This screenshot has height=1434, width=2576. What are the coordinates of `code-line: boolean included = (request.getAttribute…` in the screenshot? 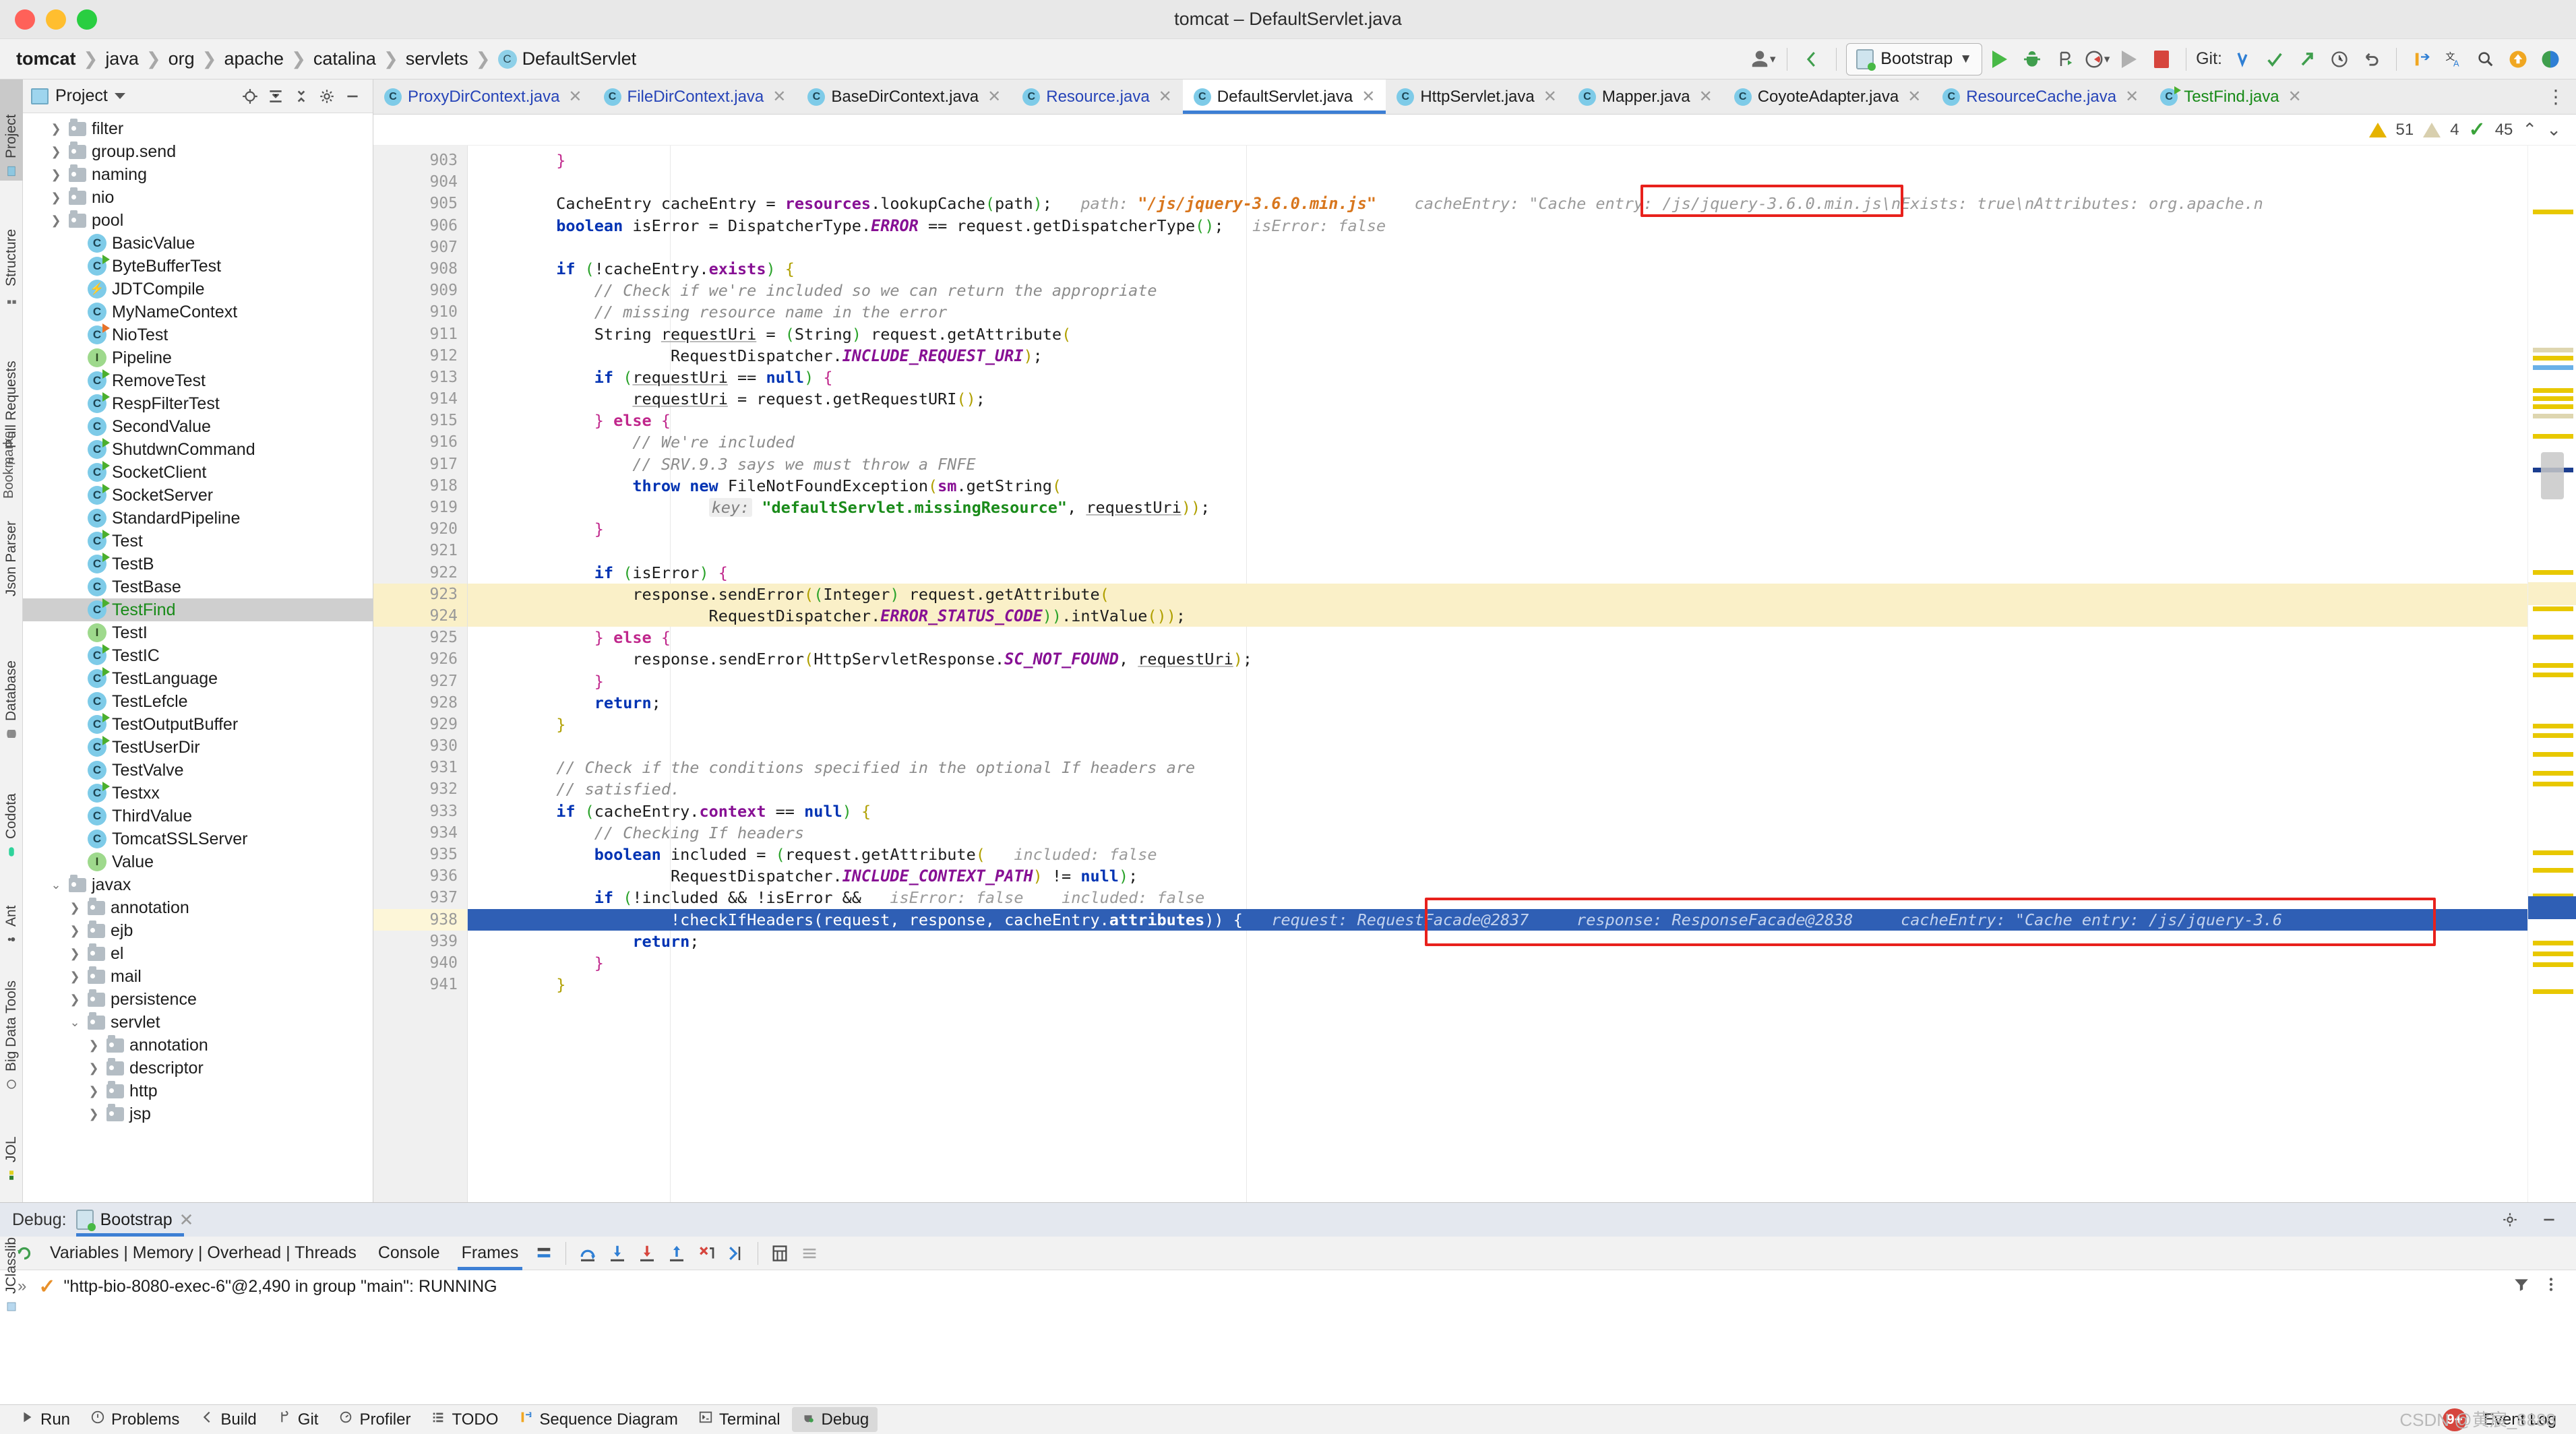 It's located at (1498, 855).